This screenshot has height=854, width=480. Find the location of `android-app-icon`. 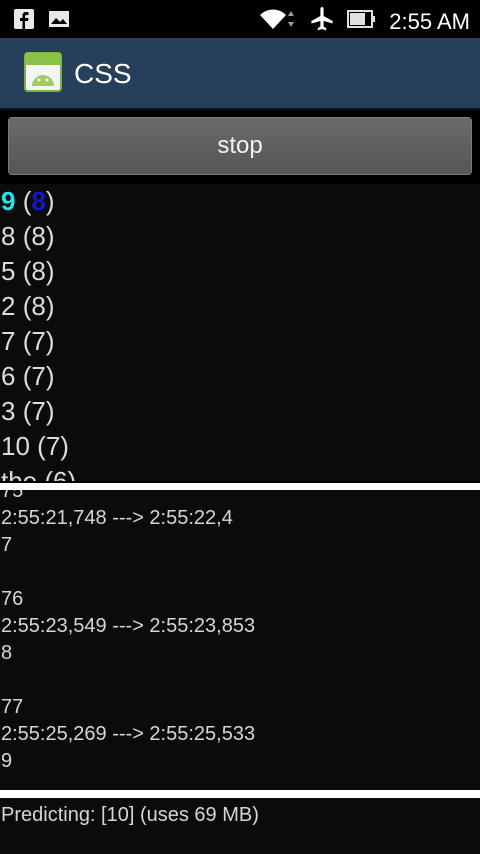

android-app-icon is located at coordinates (43, 72).